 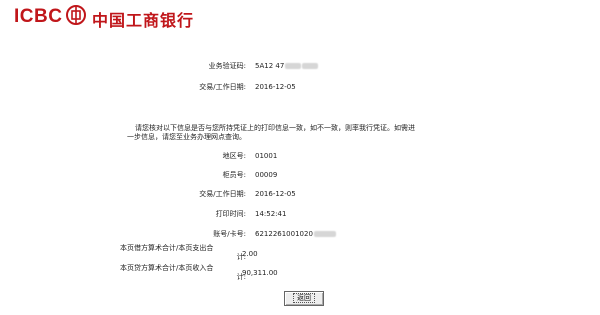 What do you see at coordinates (260, 273) in the screenshot?
I see `credit-value: 90,311.00` at bounding box center [260, 273].